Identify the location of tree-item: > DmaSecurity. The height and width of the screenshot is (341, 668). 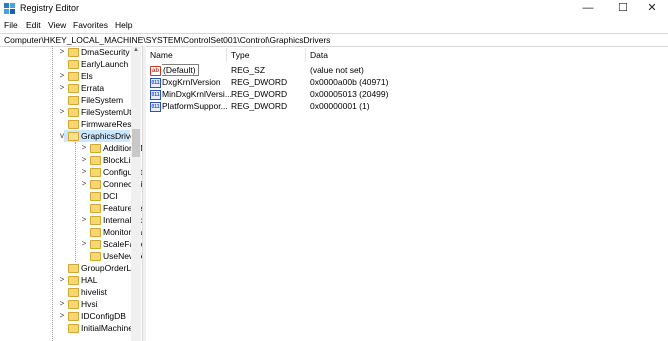
(65, 52).